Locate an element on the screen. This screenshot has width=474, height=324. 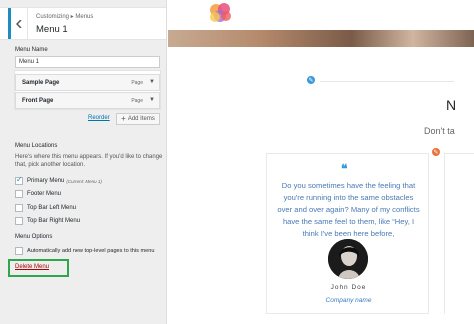
menu-name-label: Menu Name is located at coordinates (31, 50).